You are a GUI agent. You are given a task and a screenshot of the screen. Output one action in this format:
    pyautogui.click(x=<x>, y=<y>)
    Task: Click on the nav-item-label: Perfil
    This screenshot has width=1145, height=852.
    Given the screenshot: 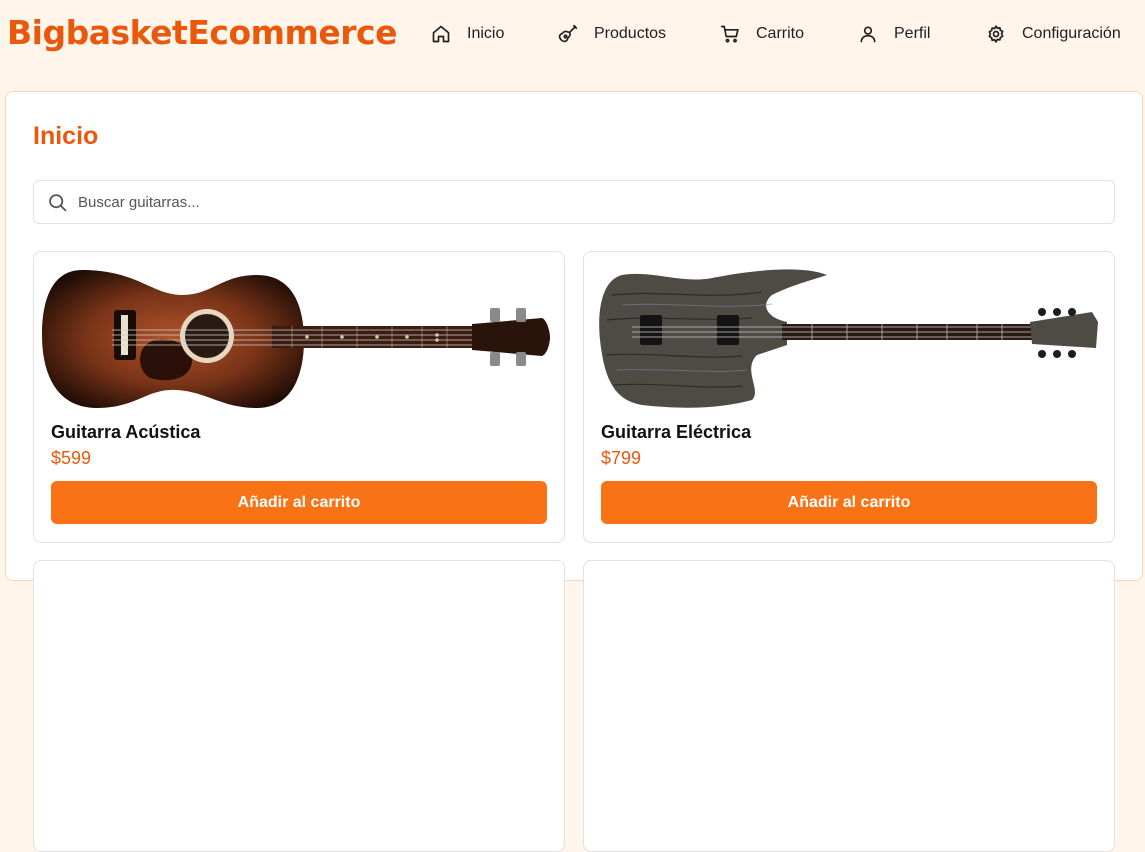 What is the action you would take?
    pyautogui.click(x=912, y=33)
    